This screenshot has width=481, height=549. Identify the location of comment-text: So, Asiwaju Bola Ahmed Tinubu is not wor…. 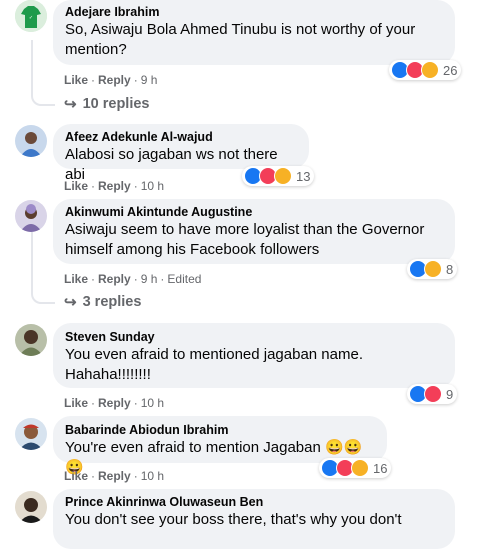
(240, 39).